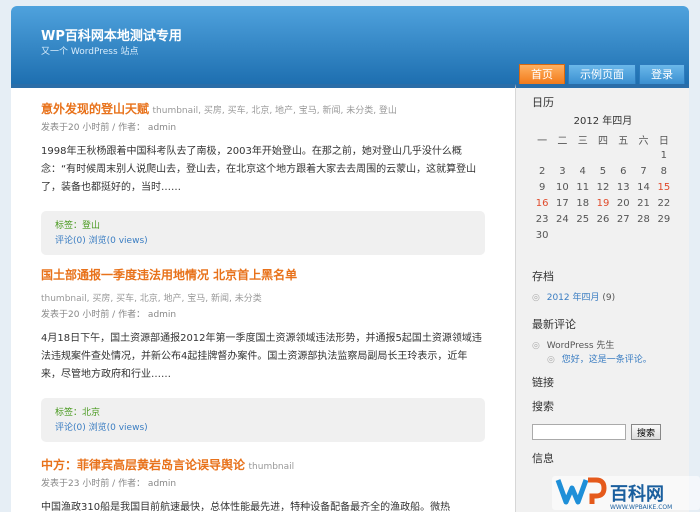  I want to click on calendar-weekday: 四, so click(602, 141).